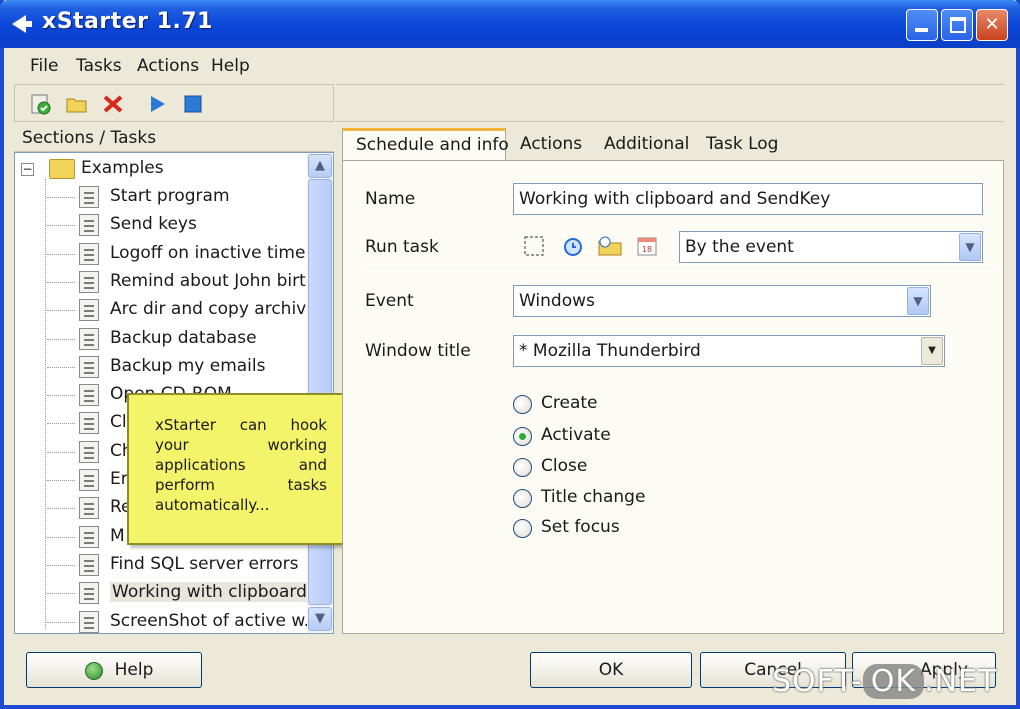  Describe the element at coordinates (44, 66) in the screenshot. I see `menu-file: File` at that location.